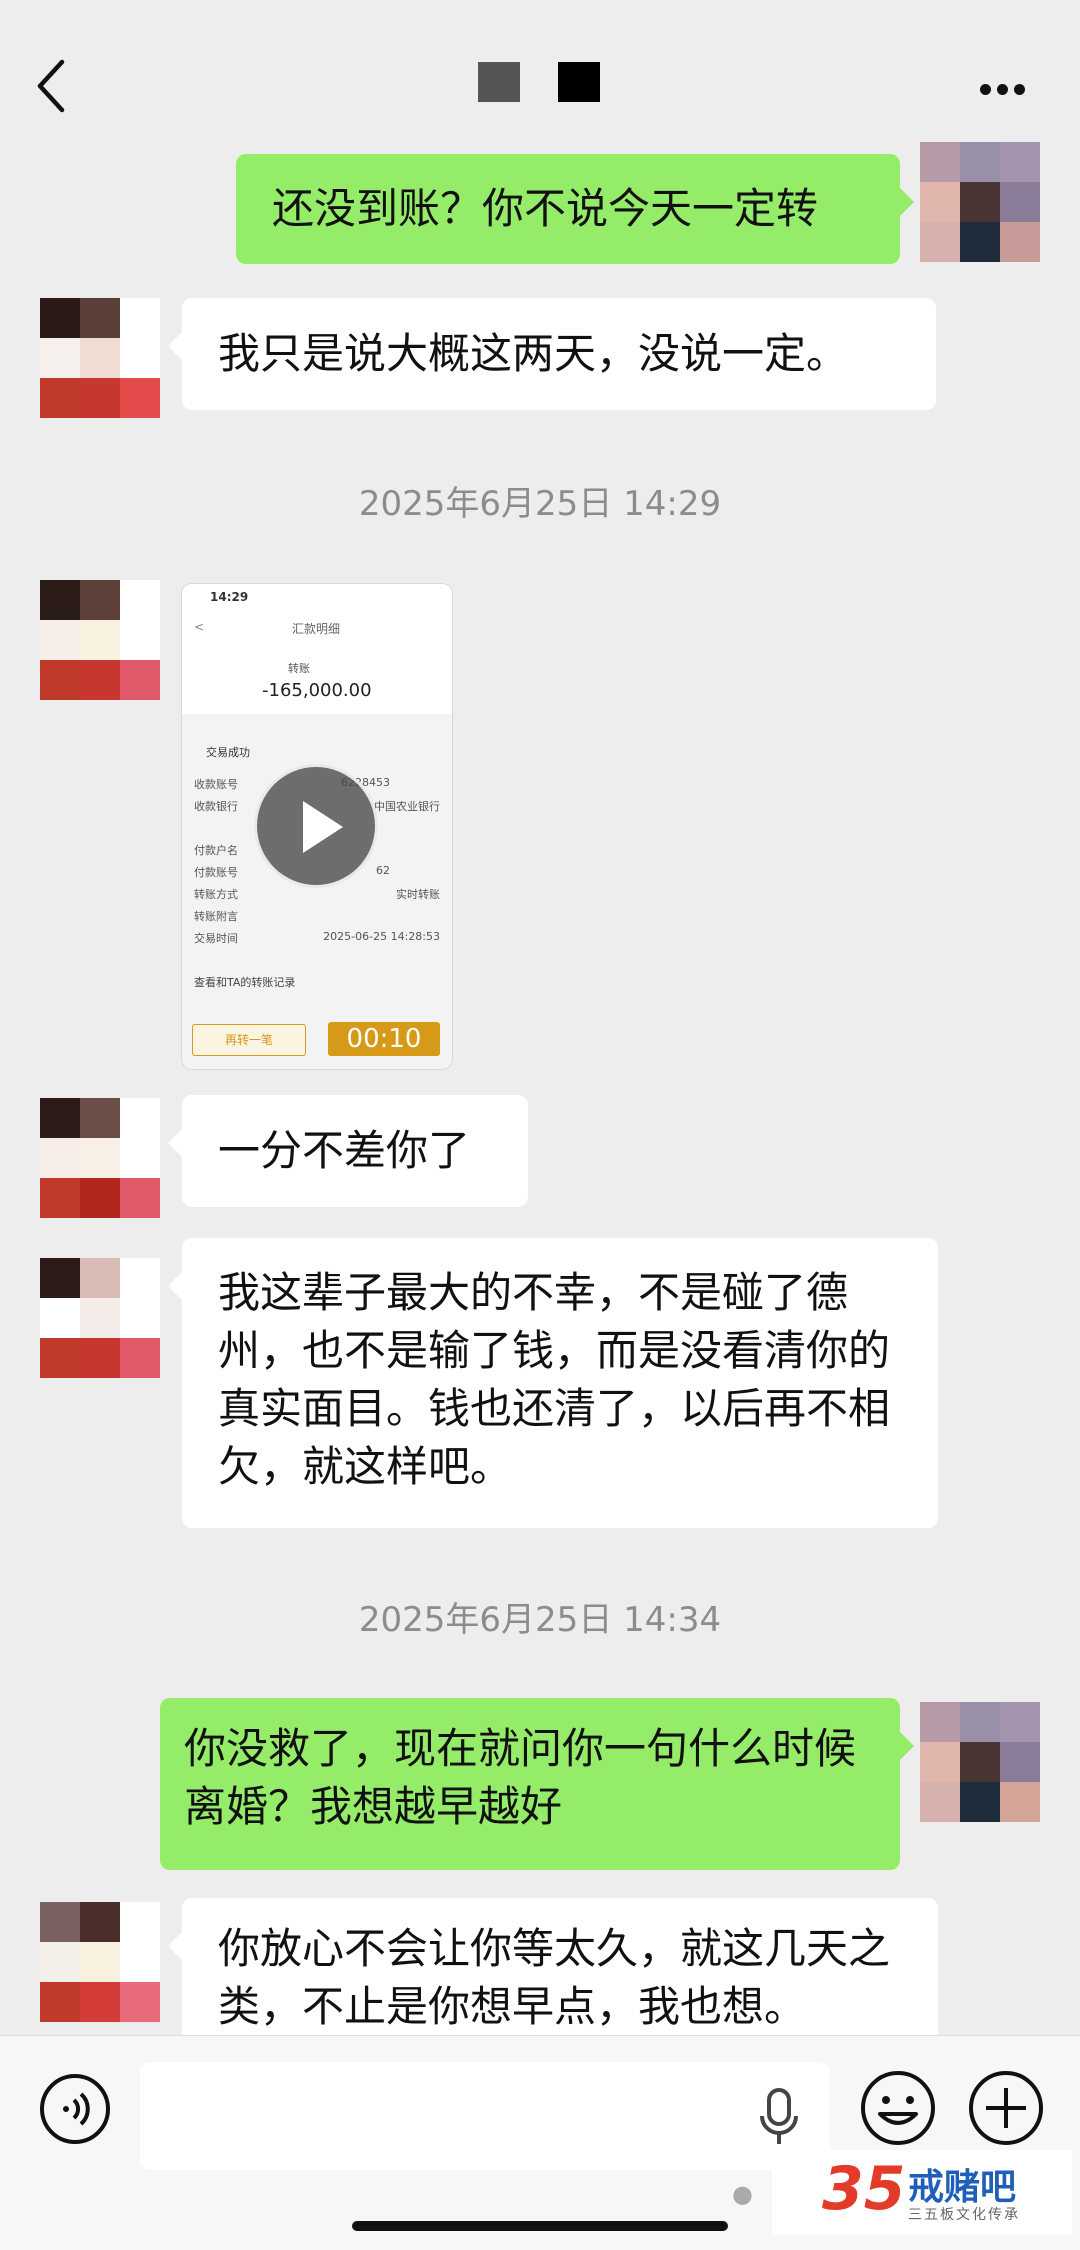  What do you see at coordinates (348, 1151) in the screenshot?
I see `message-bubble-received: 一分不差你了` at bounding box center [348, 1151].